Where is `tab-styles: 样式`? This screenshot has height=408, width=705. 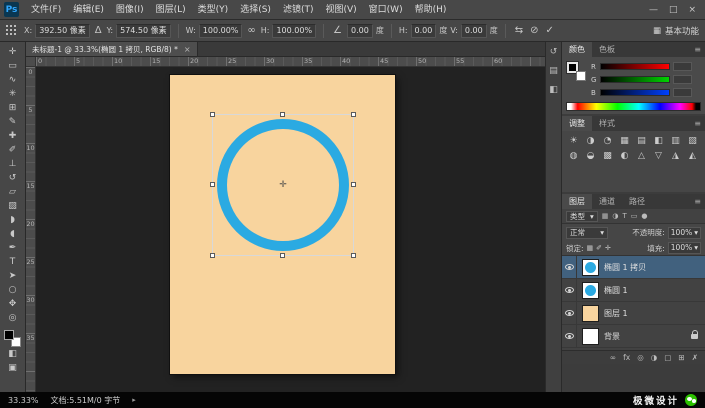
tab-styles: 样式 is located at coordinates (607, 123).